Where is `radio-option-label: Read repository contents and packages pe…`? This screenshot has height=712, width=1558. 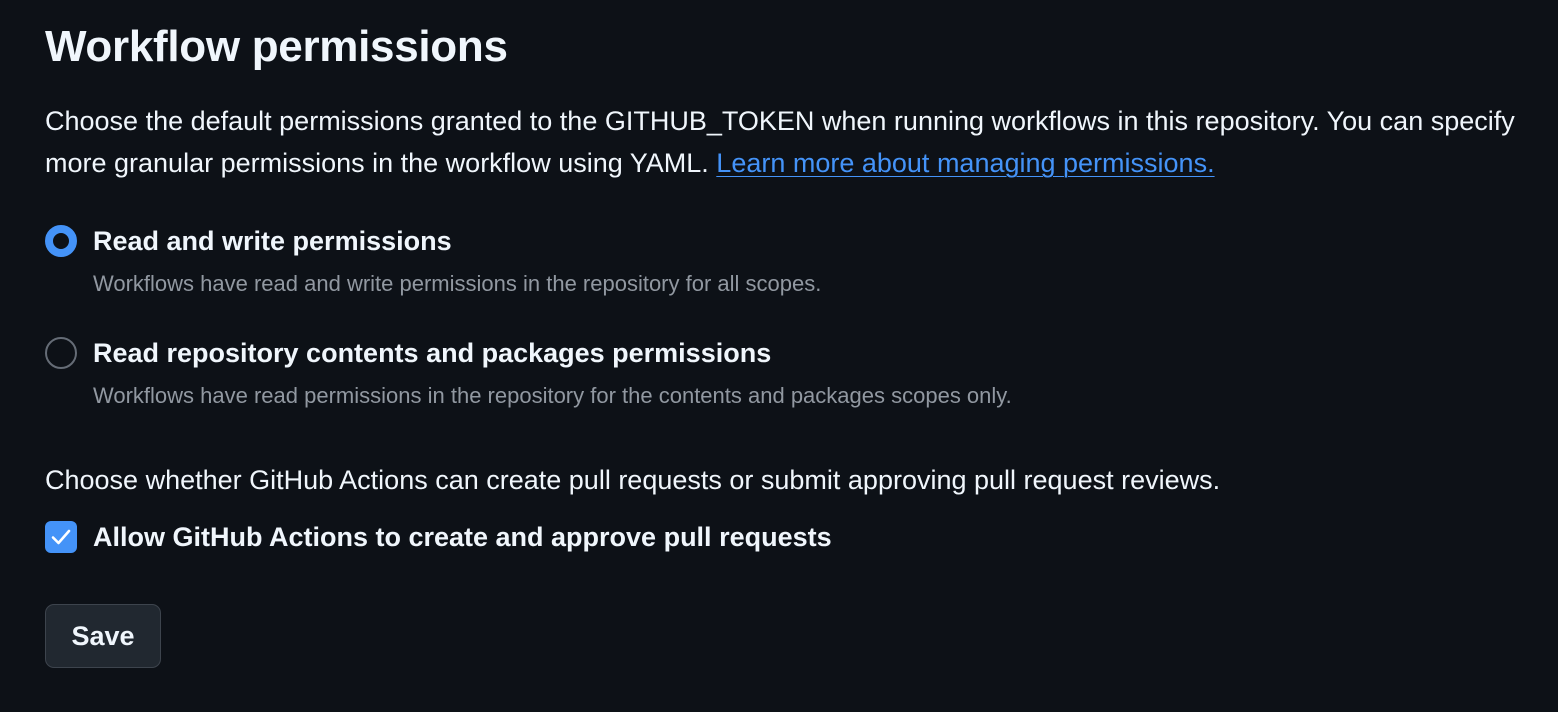 radio-option-label: Read repository contents and packages pe… is located at coordinates (432, 353).